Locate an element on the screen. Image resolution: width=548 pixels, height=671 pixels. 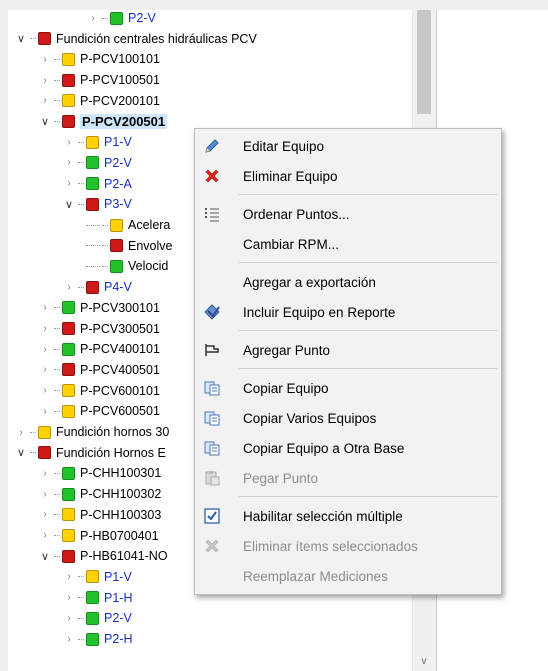
tree-node-label: P2-H is located at coordinates (118, 639).